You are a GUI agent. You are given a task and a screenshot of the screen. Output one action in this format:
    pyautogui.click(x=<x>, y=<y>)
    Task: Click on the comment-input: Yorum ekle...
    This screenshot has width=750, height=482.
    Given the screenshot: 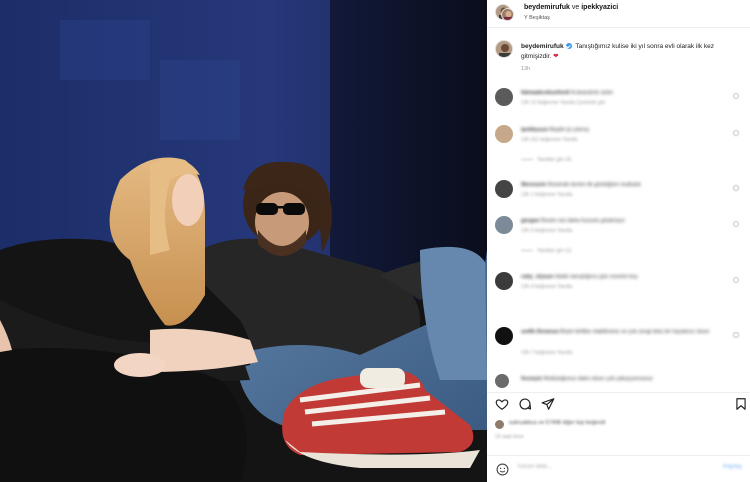 What is the action you would take?
    pyautogui.click(x=534, y=467)
    